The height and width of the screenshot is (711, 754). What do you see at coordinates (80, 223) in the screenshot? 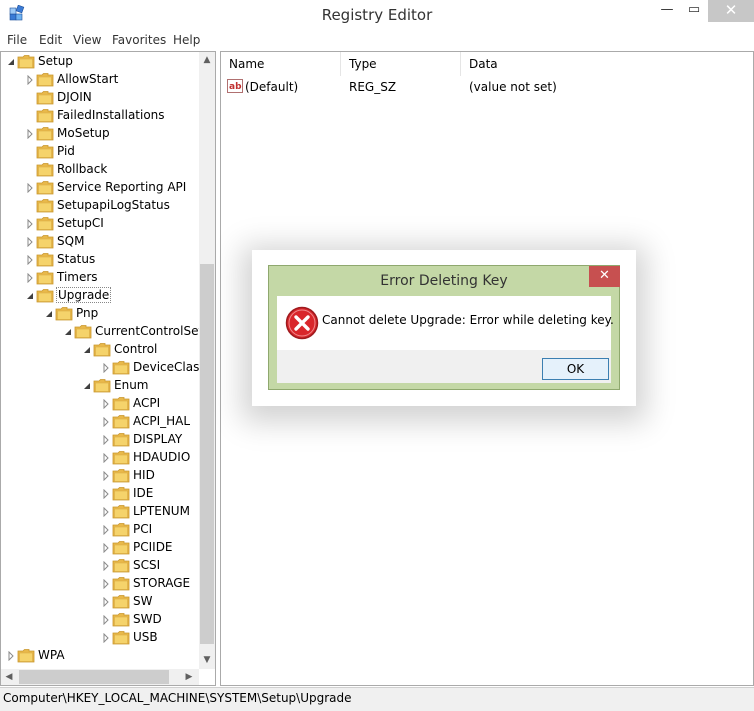
I see `tree-item-label: SetupCI` at bounding box center [80, 223].